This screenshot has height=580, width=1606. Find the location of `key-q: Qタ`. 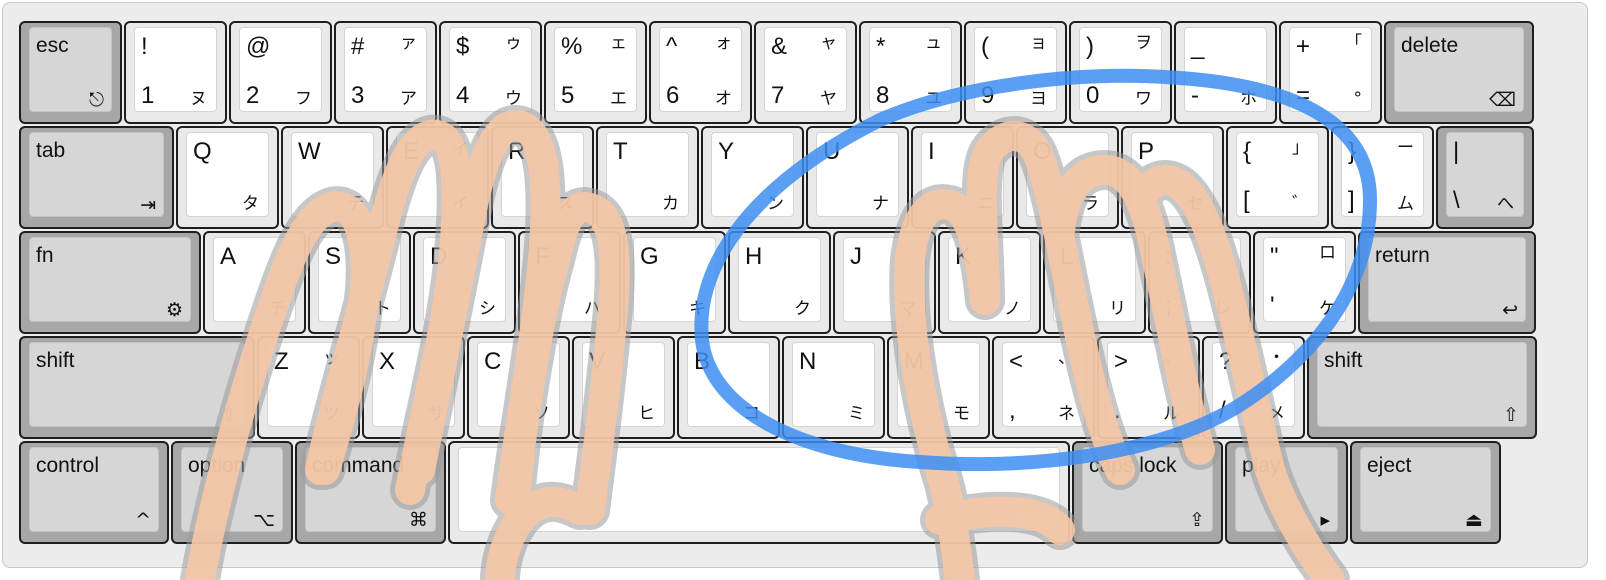

key-q: Qタ is located at coordinates (227, 177).